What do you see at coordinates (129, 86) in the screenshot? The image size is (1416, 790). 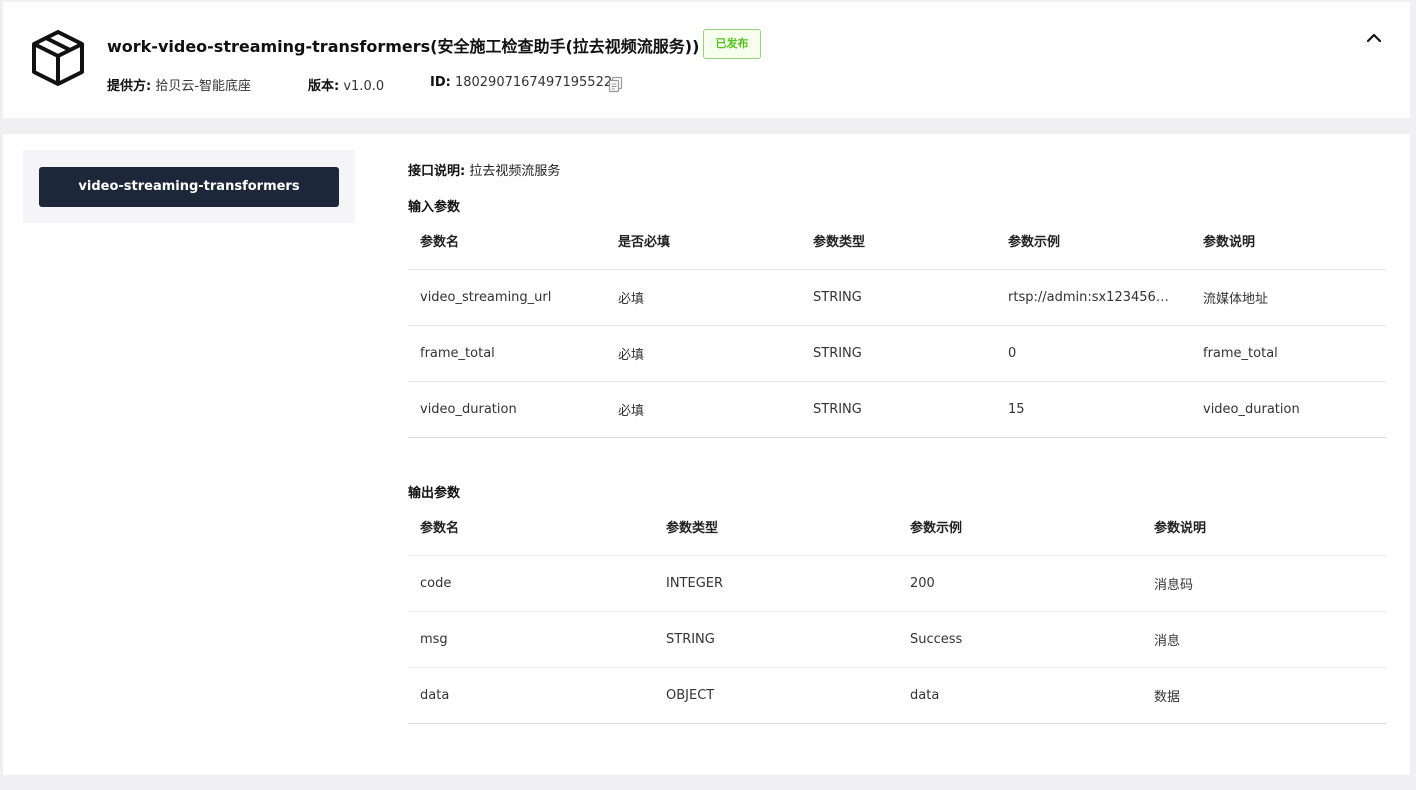 I see `provider-label: 提供方:` at bounding box center [129, 86].